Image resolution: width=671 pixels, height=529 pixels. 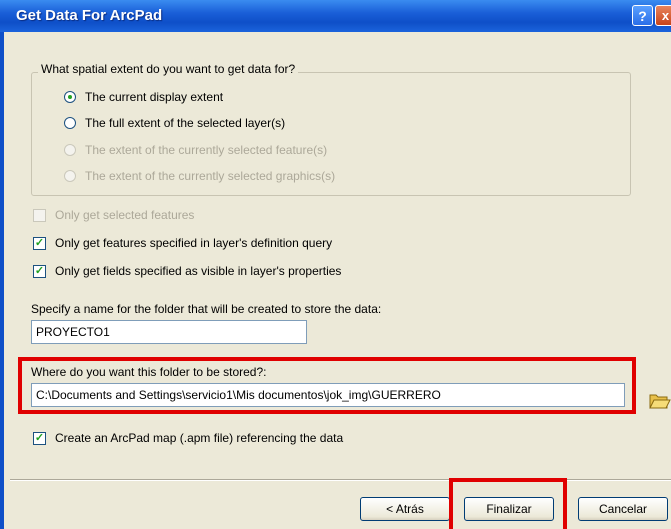 I want to click on radio-current-display-extent: The current display extent, so click(x=143, y=97).